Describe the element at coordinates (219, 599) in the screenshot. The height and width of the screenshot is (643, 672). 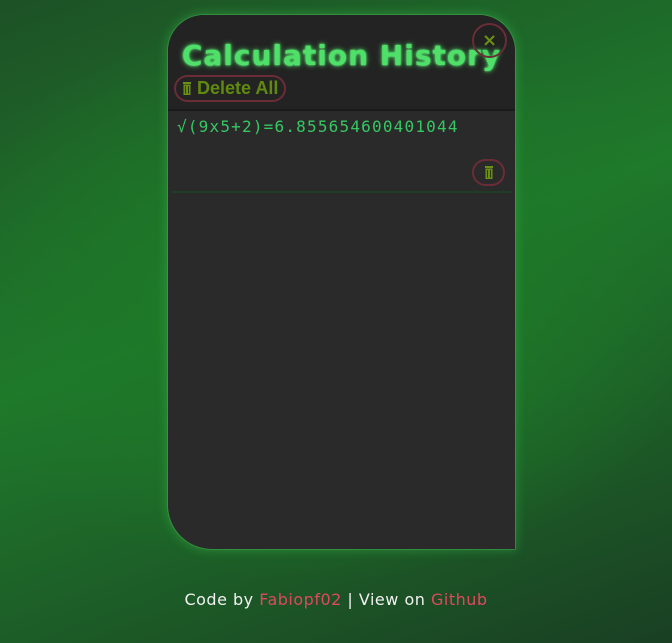
I see `footer-code-by: Code by` at that location.